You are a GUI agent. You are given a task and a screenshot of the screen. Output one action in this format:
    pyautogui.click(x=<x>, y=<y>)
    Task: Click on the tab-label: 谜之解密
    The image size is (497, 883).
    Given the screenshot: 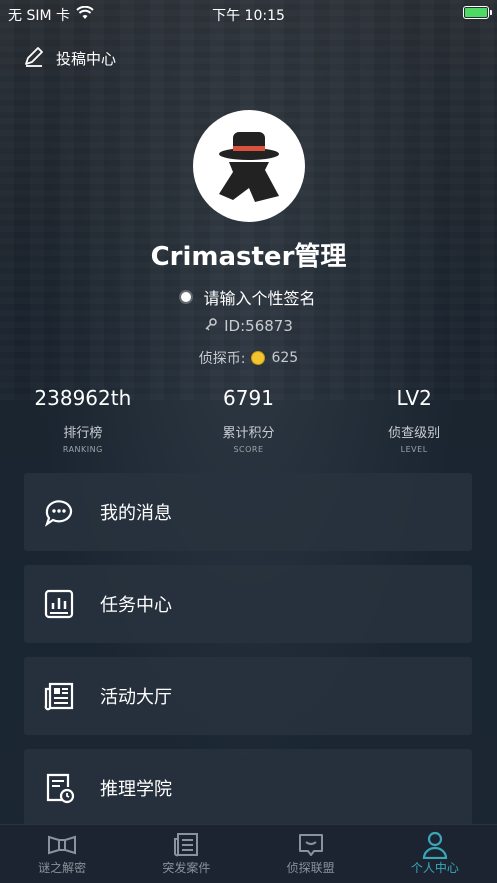 What is the action you would take?
    pyautogui.click(x=62, y=868)
    